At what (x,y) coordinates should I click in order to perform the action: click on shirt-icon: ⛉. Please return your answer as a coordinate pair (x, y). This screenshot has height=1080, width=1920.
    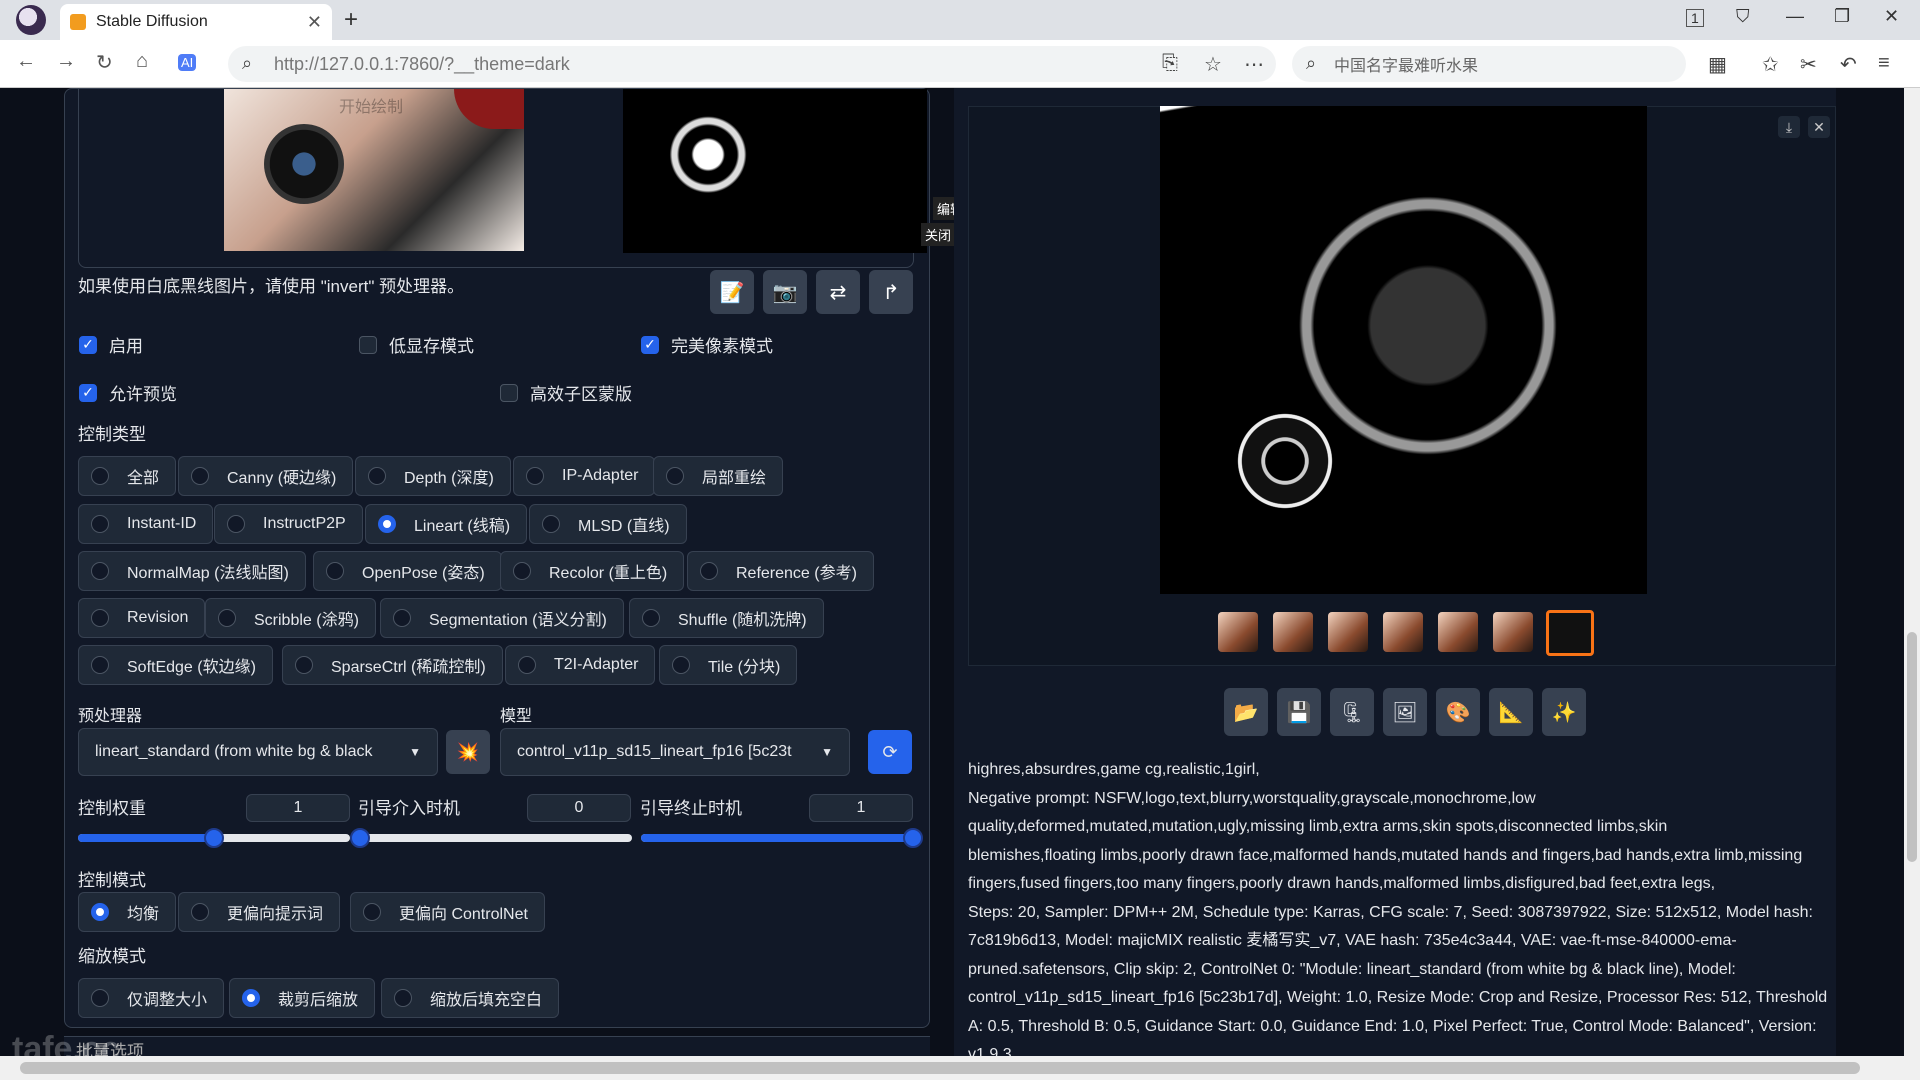
    Looking at the image, I should click on (1743, 16).